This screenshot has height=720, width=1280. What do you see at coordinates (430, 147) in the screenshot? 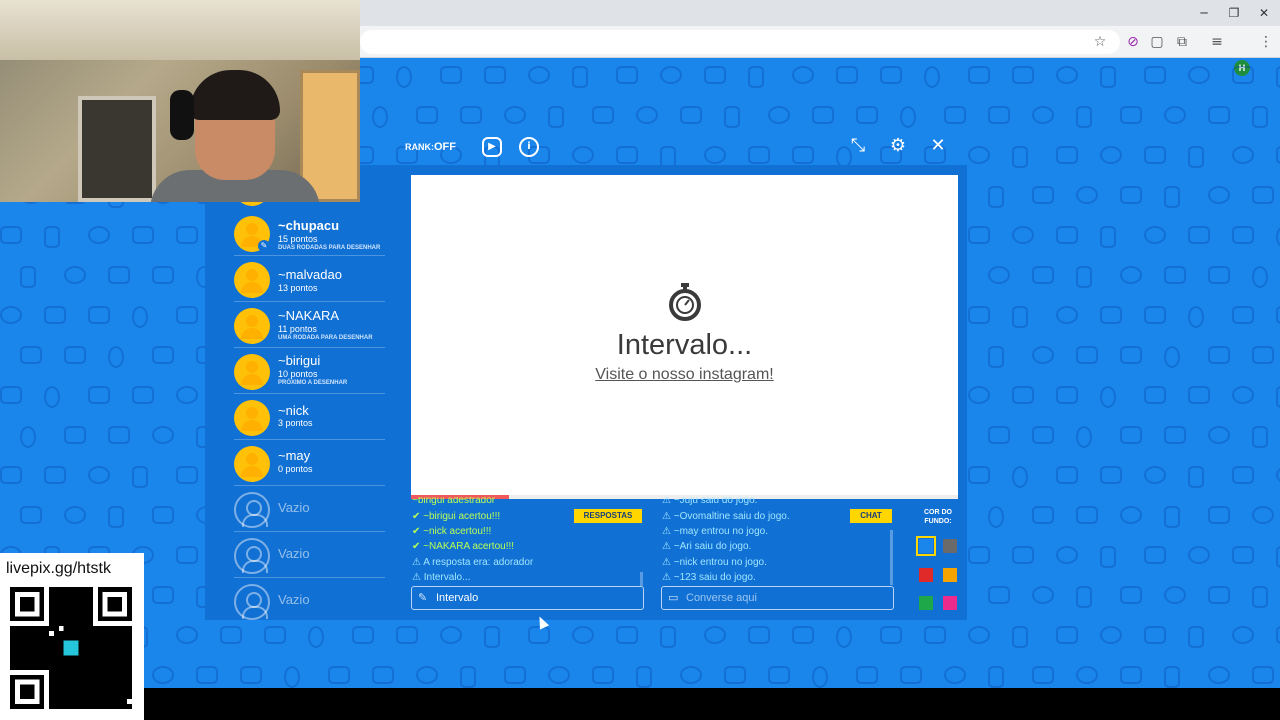
I see `rank-status: RANK:OFF` at bounding box center [430, 147].